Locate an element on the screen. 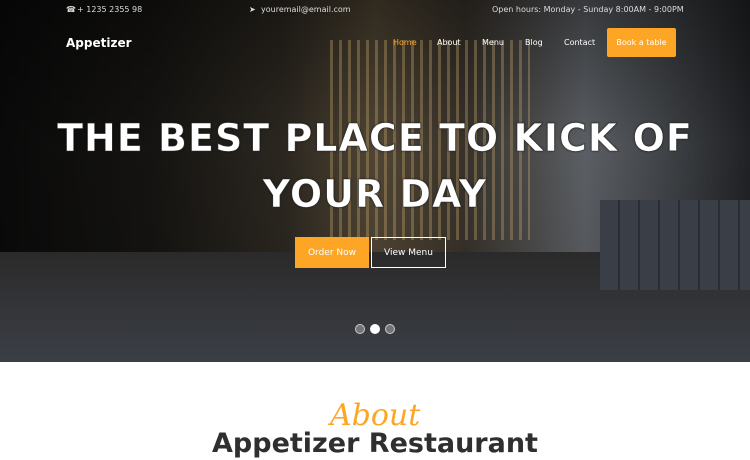 The height and width of the screenshot is (460, 750). nav-menu: Menu is located at coordinates (493, 42).